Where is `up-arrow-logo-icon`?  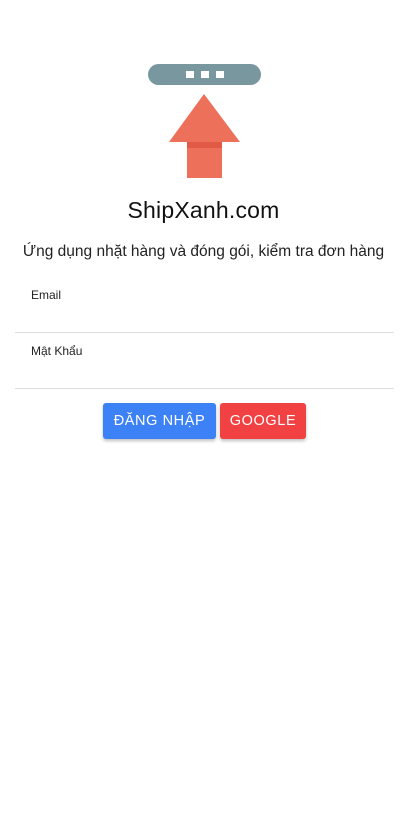 up-arrow-logo-icon is located at coordinates (204, 136).